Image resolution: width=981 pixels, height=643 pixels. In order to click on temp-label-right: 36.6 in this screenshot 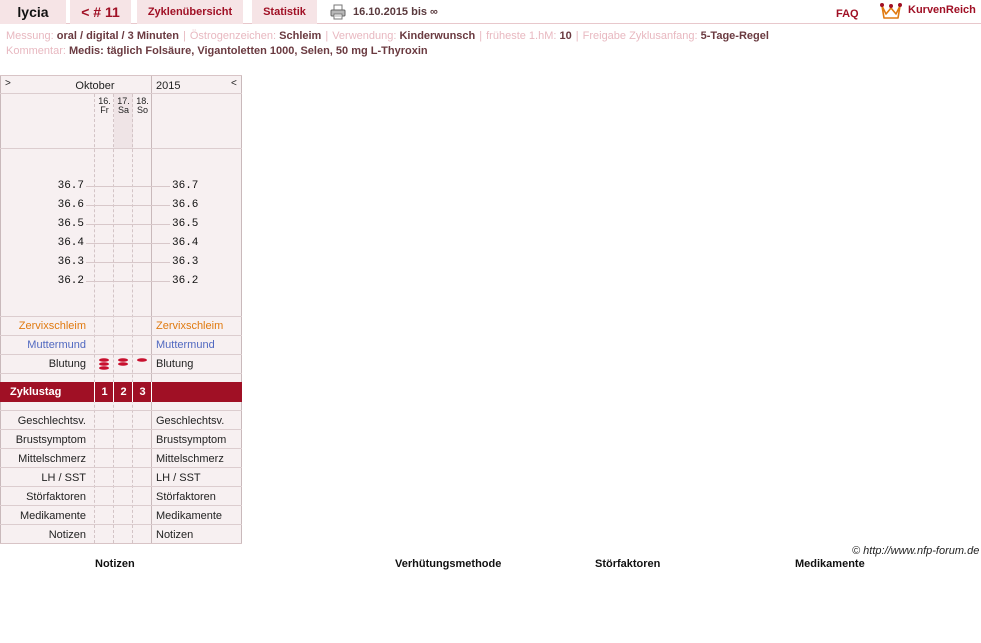, I will do `click(185, 205)`.